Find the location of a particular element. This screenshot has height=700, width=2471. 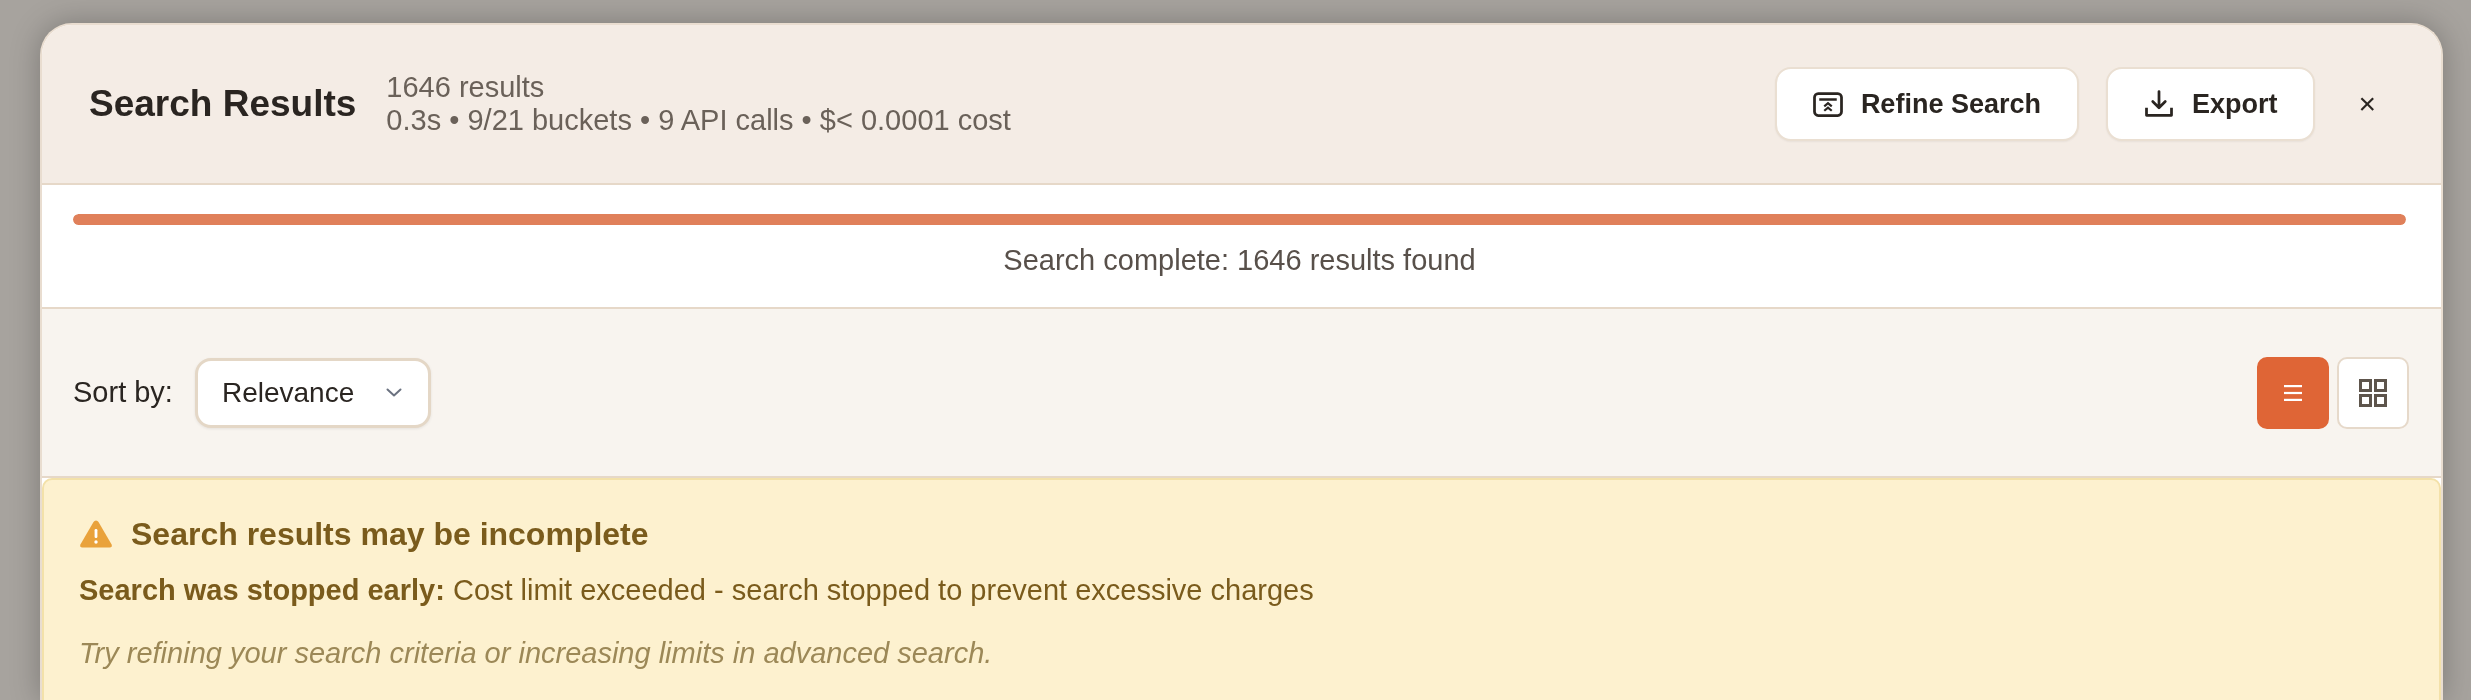

sort-select: Relevance is located at coordinates (312, 392).